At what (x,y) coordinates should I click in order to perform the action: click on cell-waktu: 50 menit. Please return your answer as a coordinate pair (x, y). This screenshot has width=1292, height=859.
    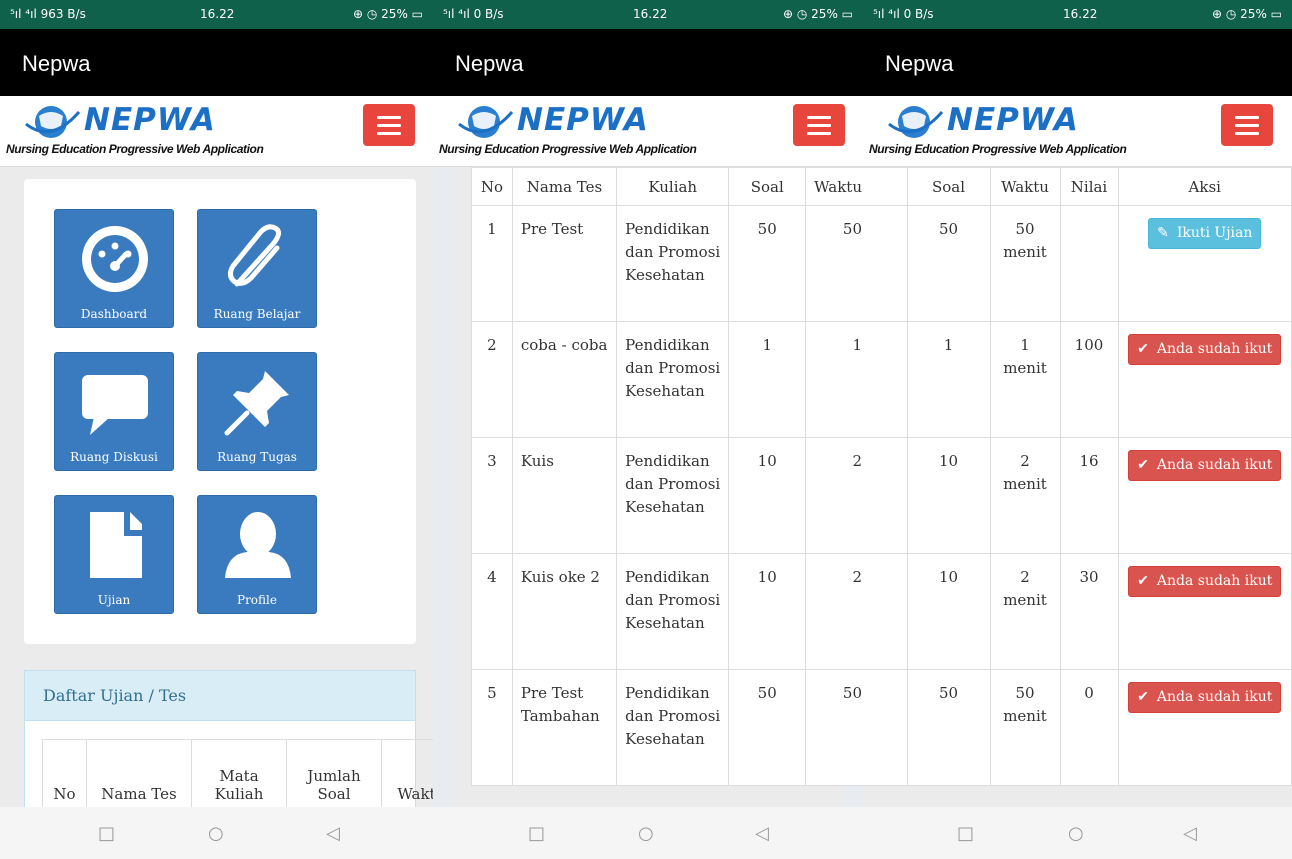
    Looking at the image, I should click on (1025, 263).